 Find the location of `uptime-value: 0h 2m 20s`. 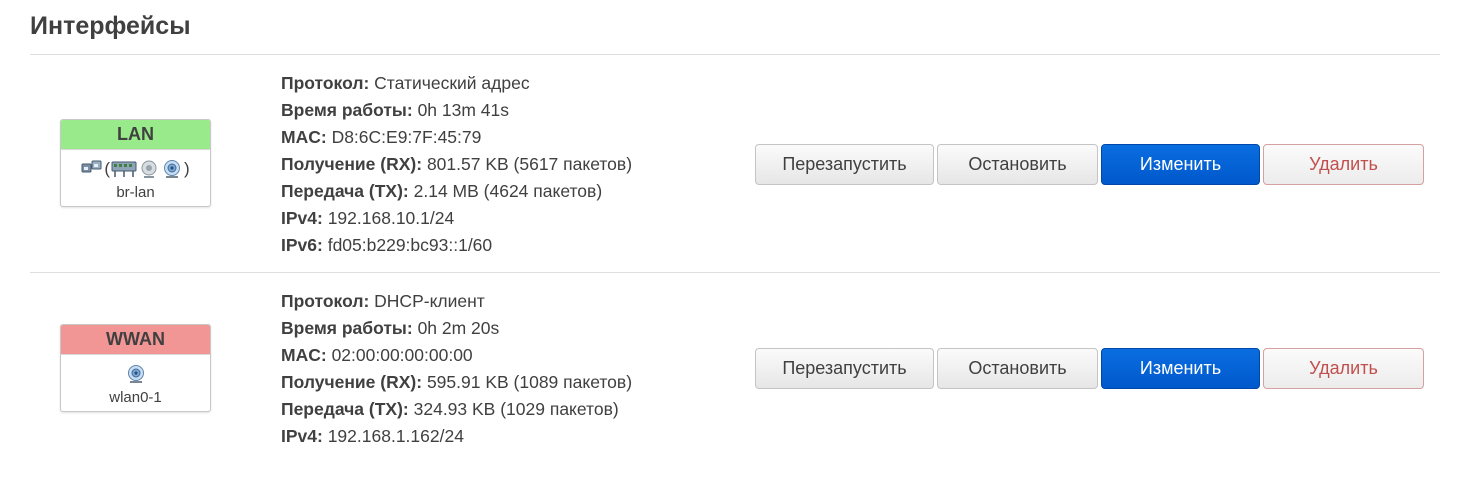

uptime-value: 0h 2m 20s is located at coordinates (458, 328).